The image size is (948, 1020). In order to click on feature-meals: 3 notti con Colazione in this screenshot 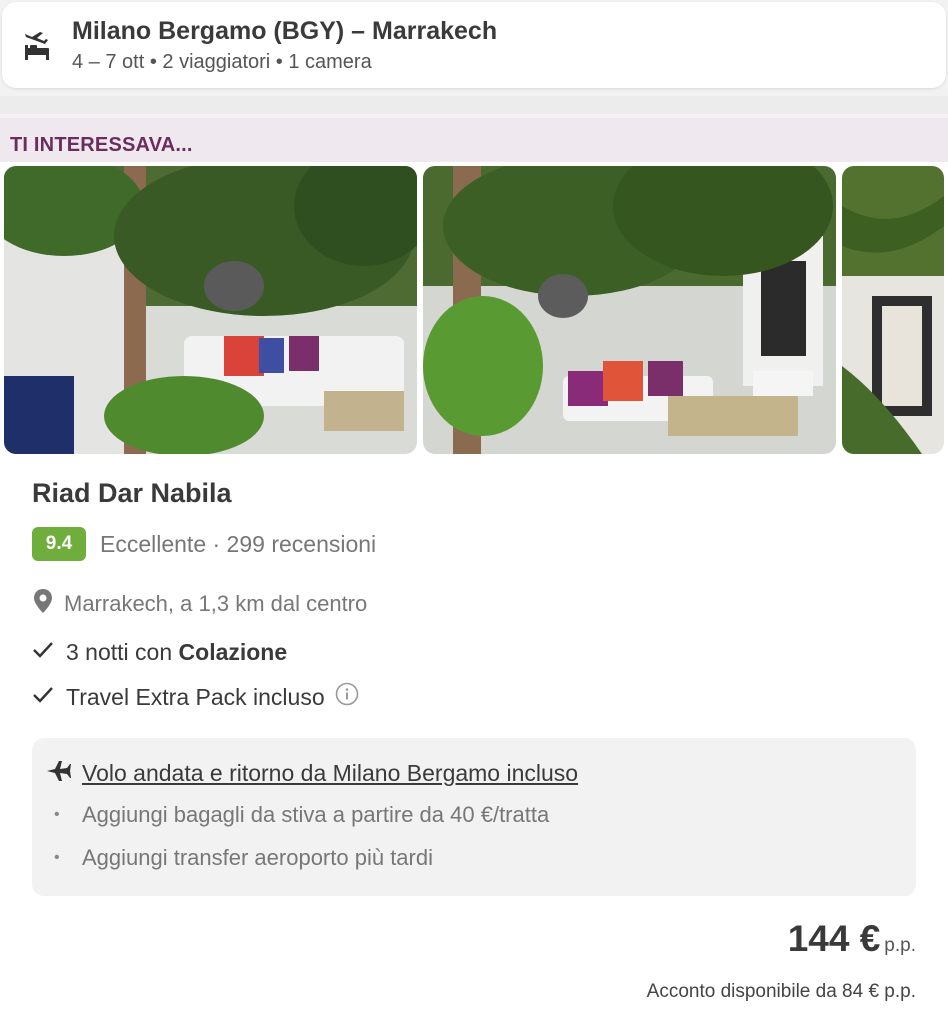, I will do `click(159, 652)`.